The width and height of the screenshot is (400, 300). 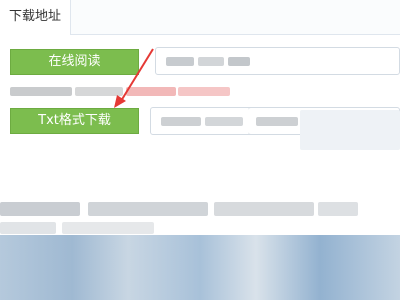 What do you see at coordinates (74, 121) in the screenshot?
I see `txt-download-button: Txt格式下载` at bounding box center [74, 121].